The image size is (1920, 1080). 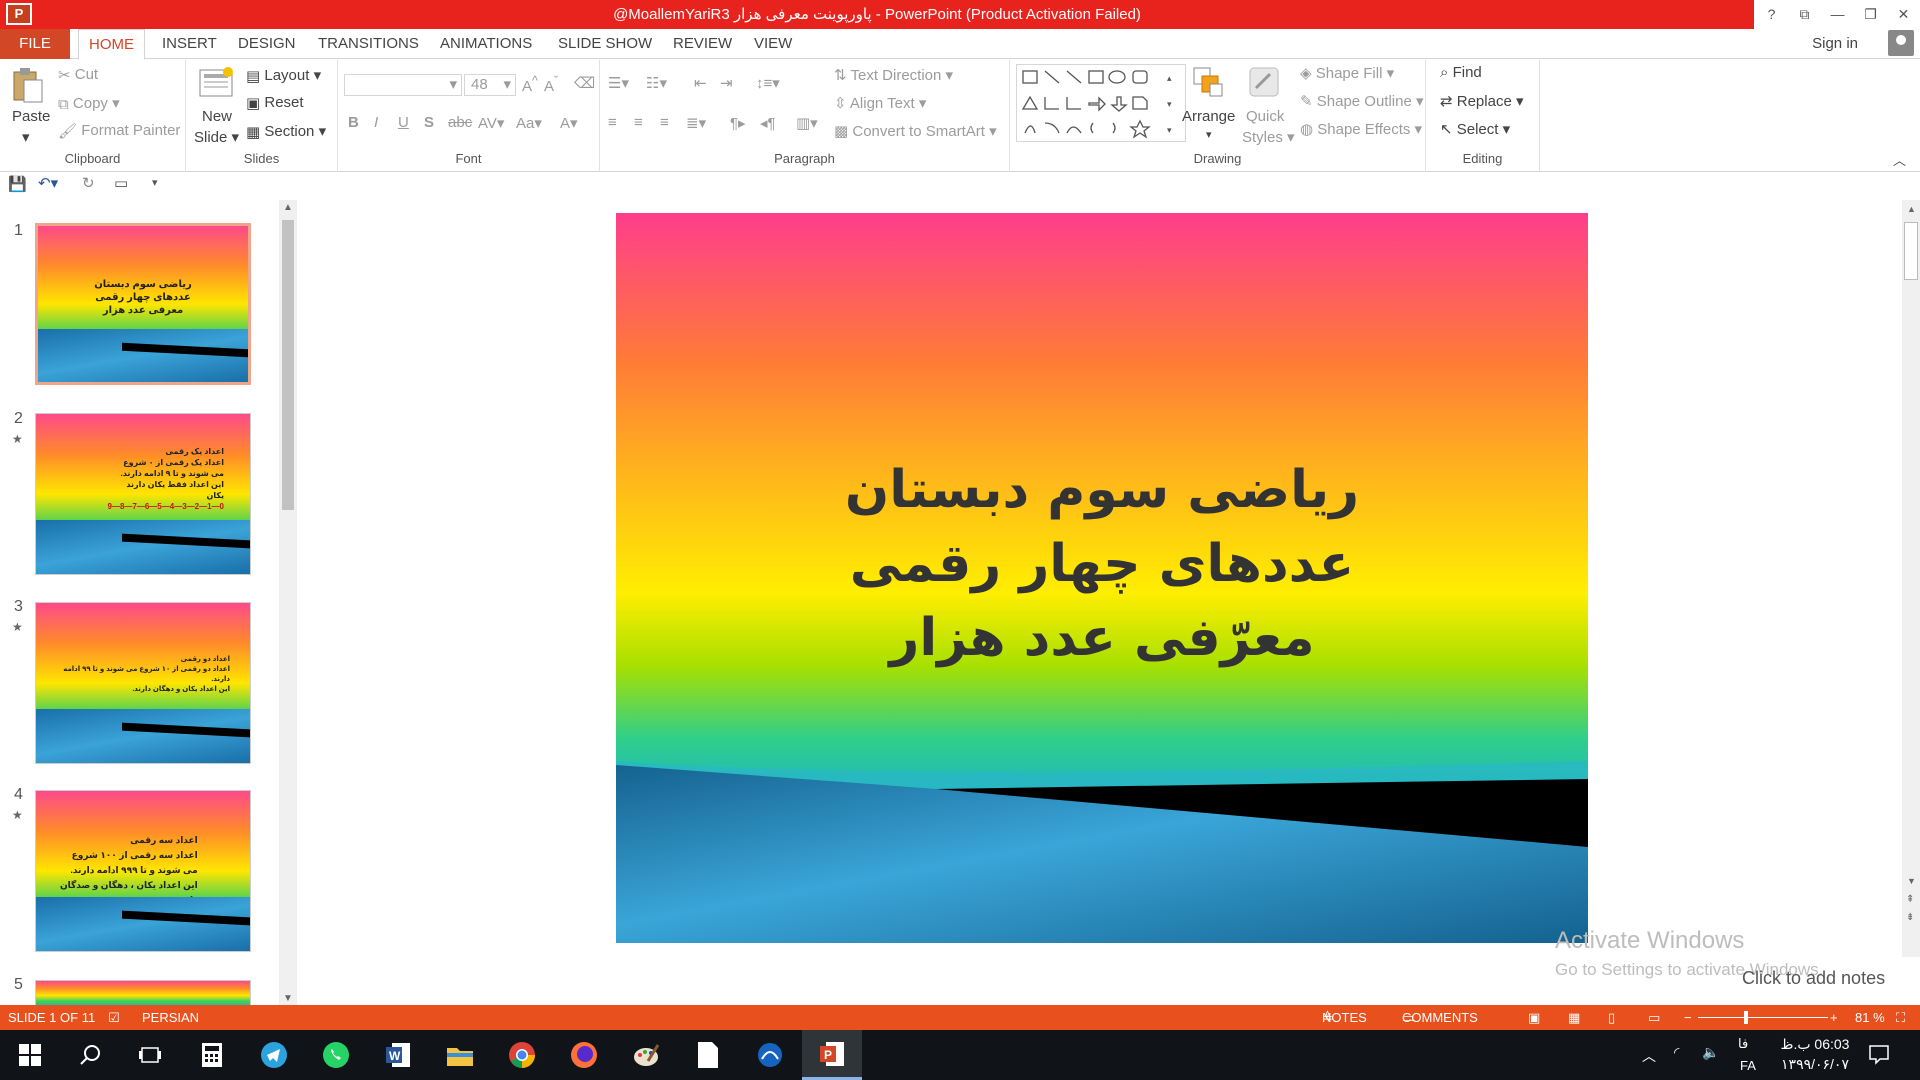 What do you see at coordinates (1654, 1017) in the screenshot?
I see `slide-show-view-icon: ▭` at bounding box center [1654, 1017].